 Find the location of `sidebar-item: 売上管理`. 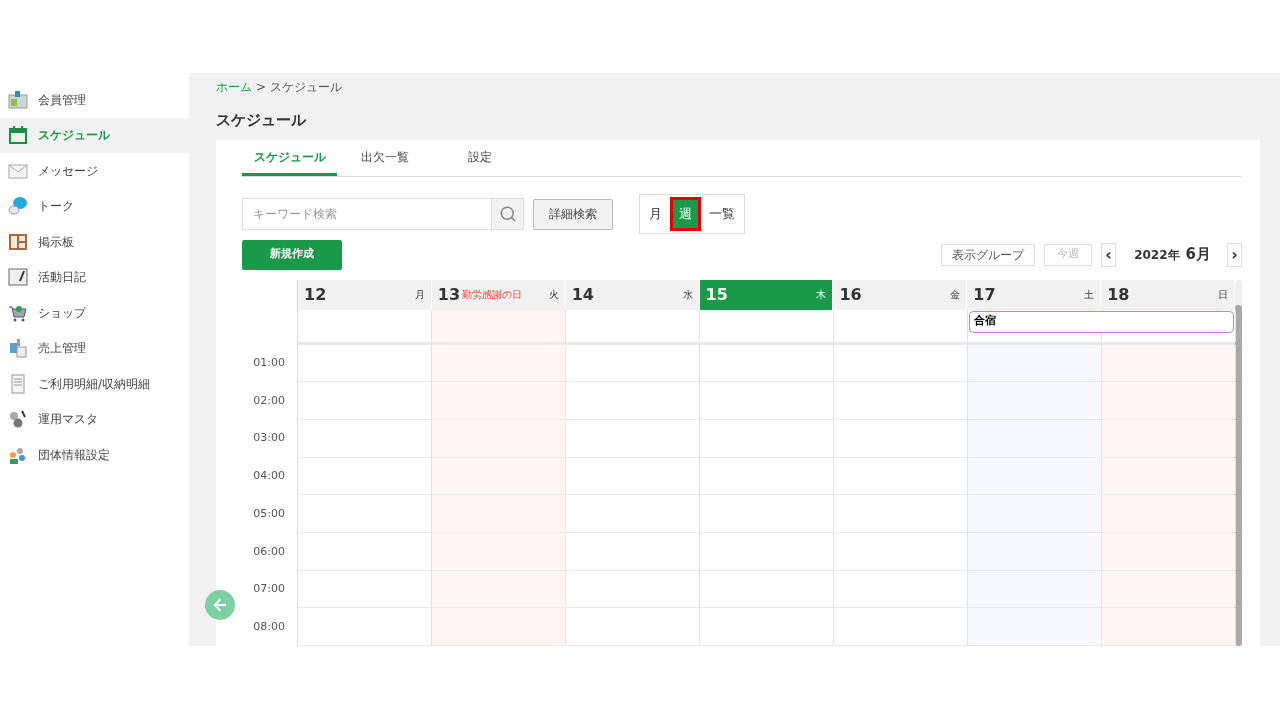

sidebar-item: 売上管理 is located at coordinates (94, 348).